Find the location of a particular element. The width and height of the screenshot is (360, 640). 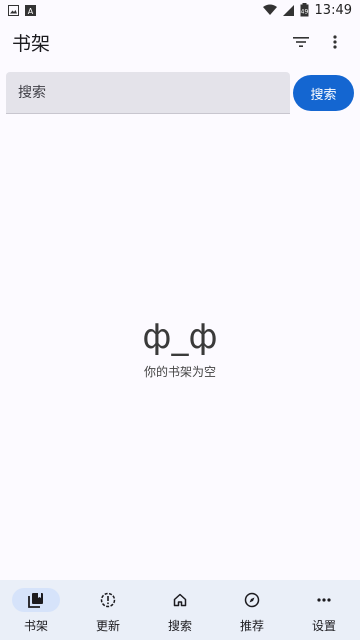

search-button: 搜索 is located at coordinates (323, 93).